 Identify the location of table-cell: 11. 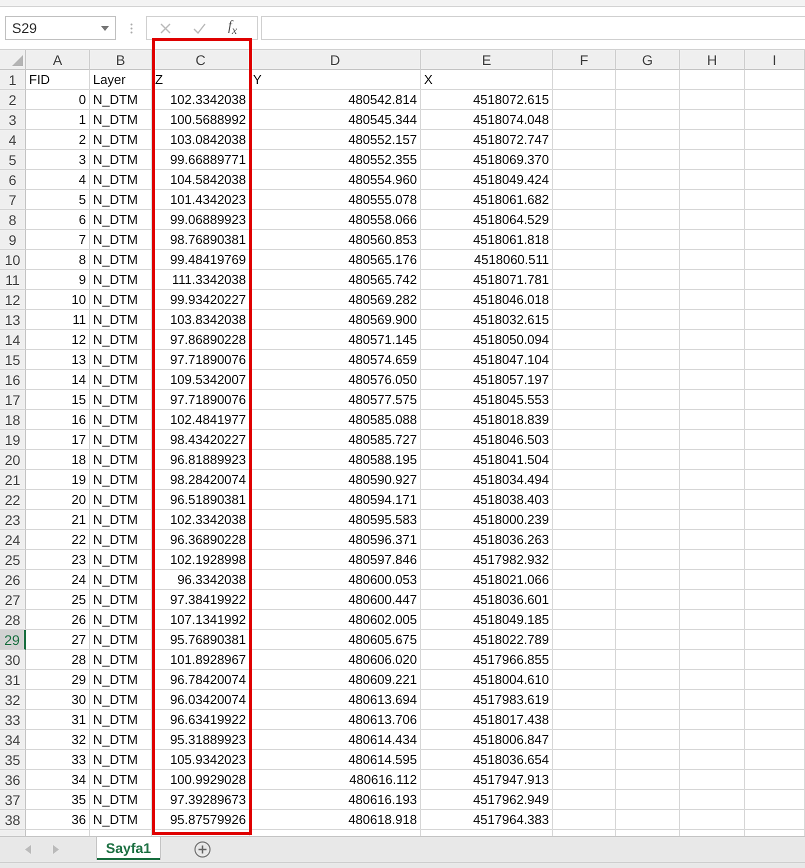
(58, 320).